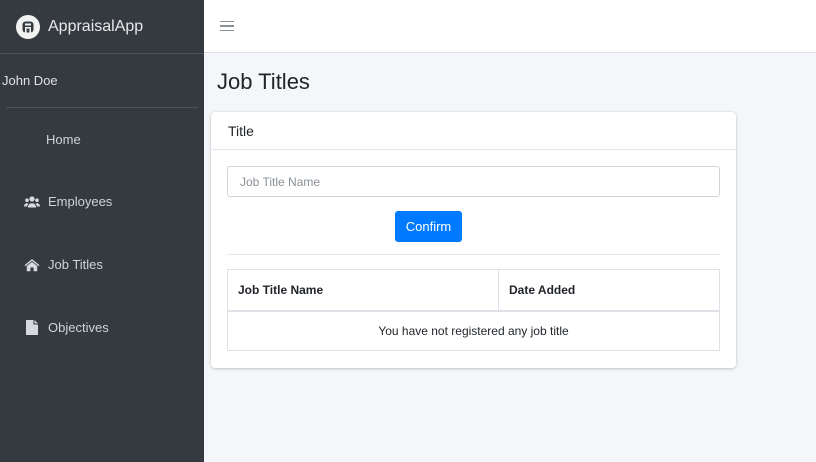  What do you see at coordinates (609, 290) in the screenshot?
I see `column-header-date-added: Date Added` at bounding box center [609, 290].